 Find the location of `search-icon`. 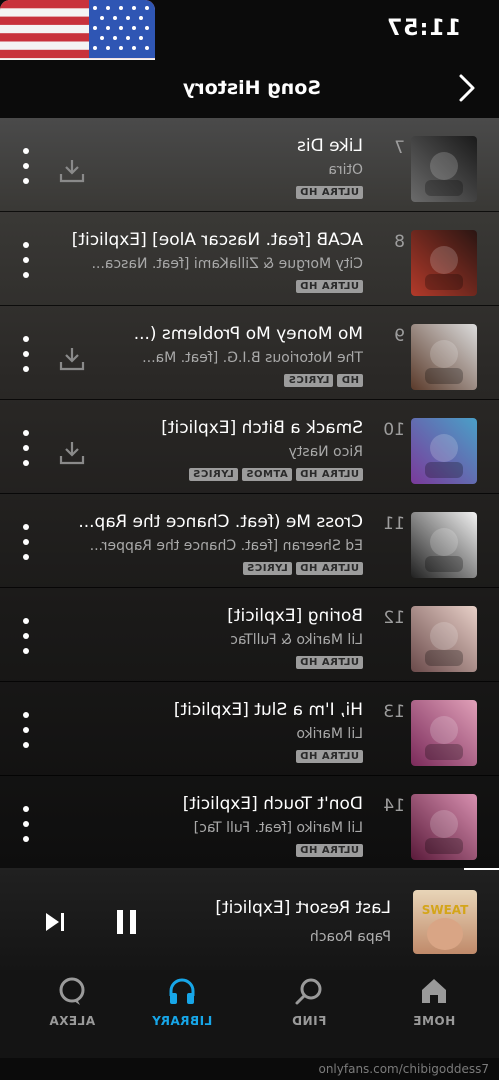

search-icon is located at coordinates (309, 991).